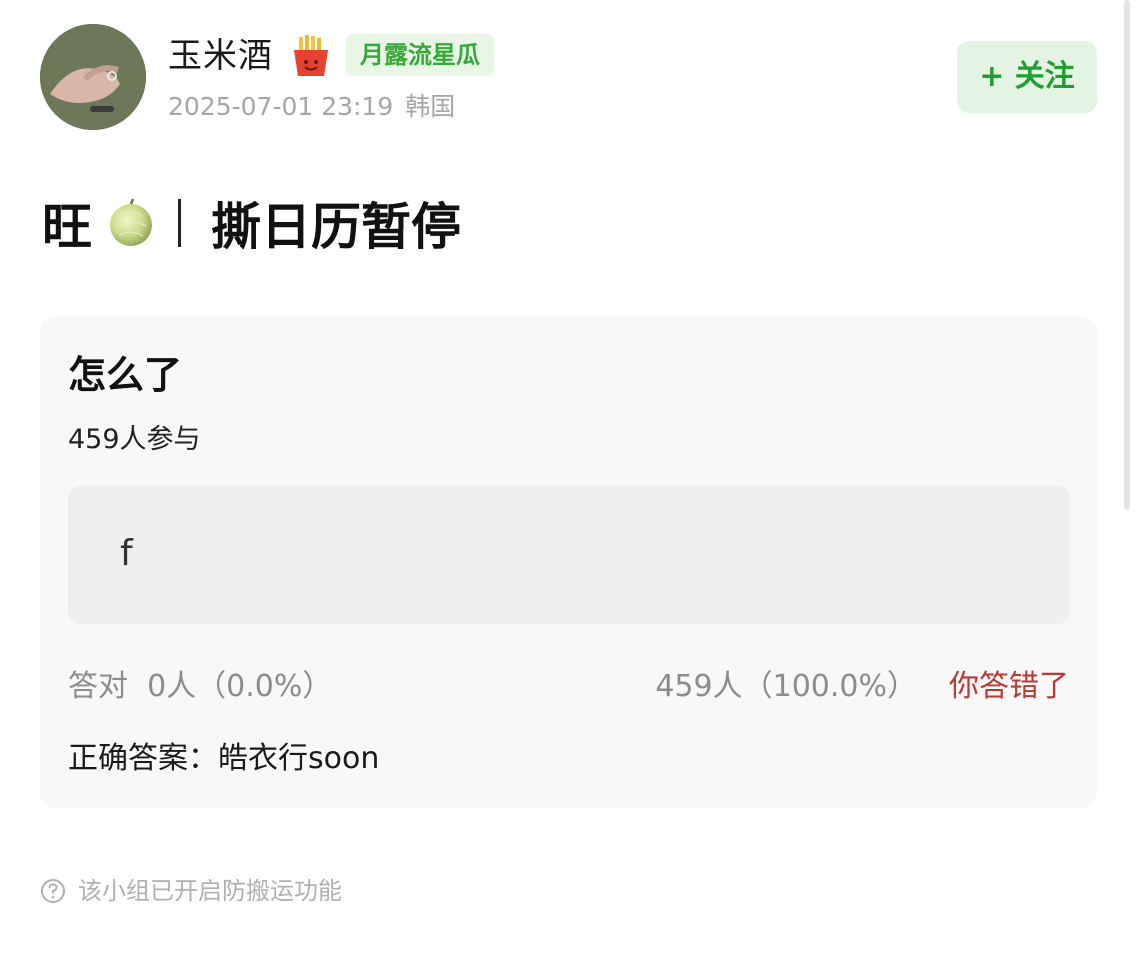  What do you see at coordinates (786, 686) in the screenshot?
I see `wrong-value: 459人（100.0%）` at bounding box center [786, 686].